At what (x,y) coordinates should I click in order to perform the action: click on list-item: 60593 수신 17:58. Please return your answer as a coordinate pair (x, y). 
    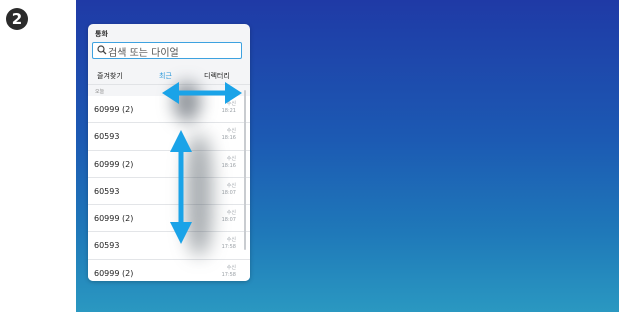
    Looking at the image, I should click on (169, 246).